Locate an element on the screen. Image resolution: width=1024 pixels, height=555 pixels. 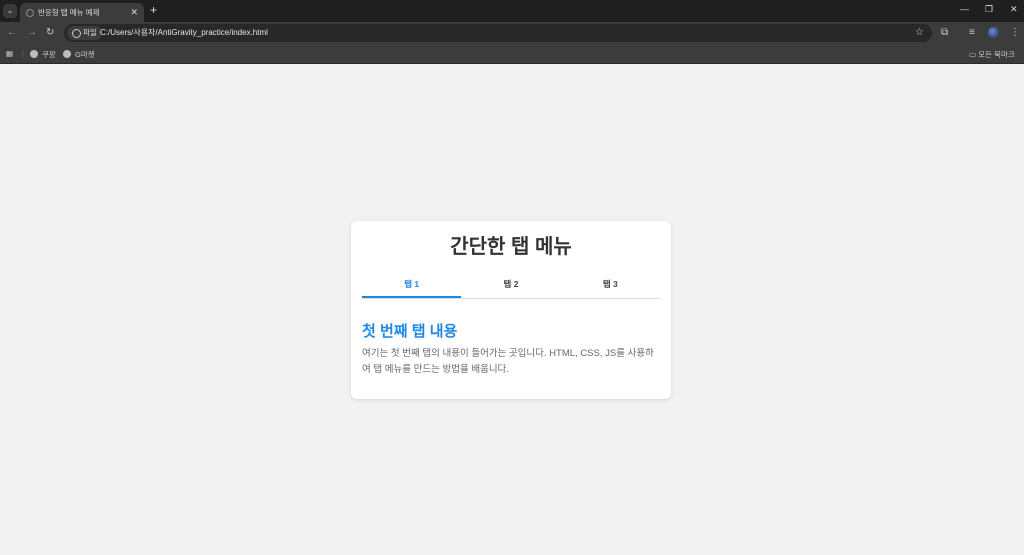
window-close-icon: ✕ is located at coordinates (1014, 9).